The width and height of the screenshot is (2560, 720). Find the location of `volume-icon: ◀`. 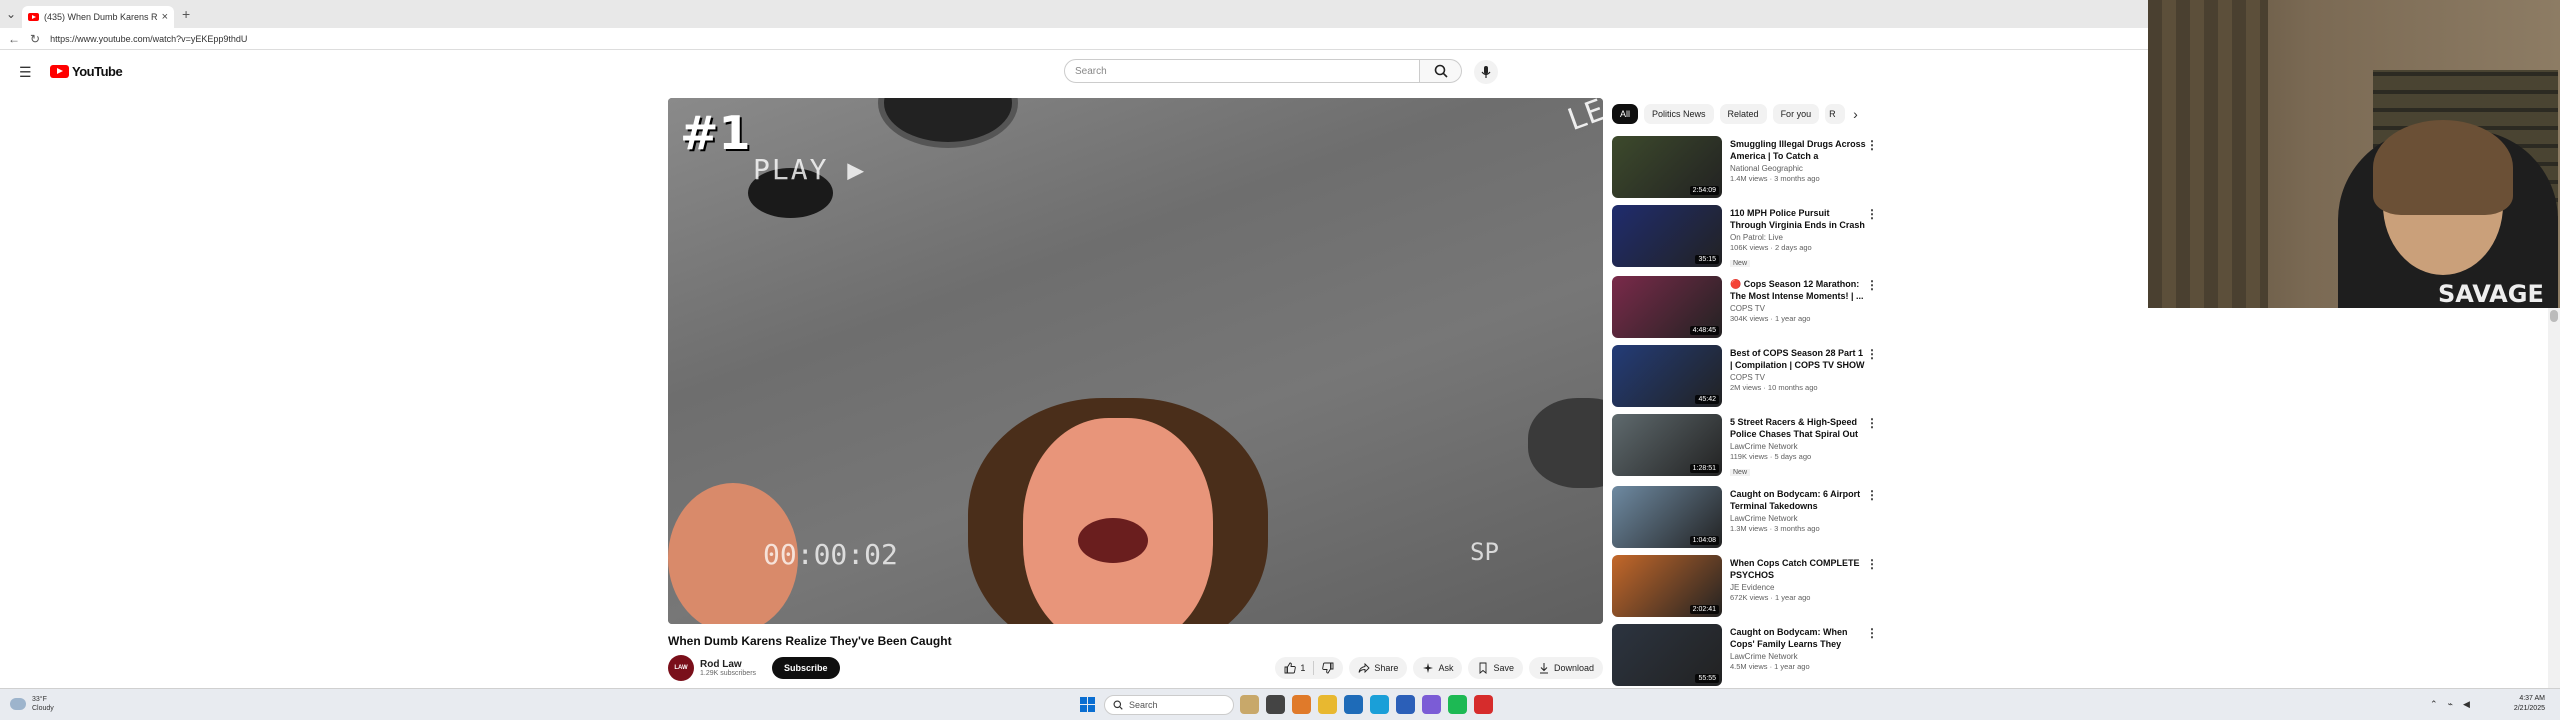

volume-icon: ◀ is located at coordinates (2466, 704).